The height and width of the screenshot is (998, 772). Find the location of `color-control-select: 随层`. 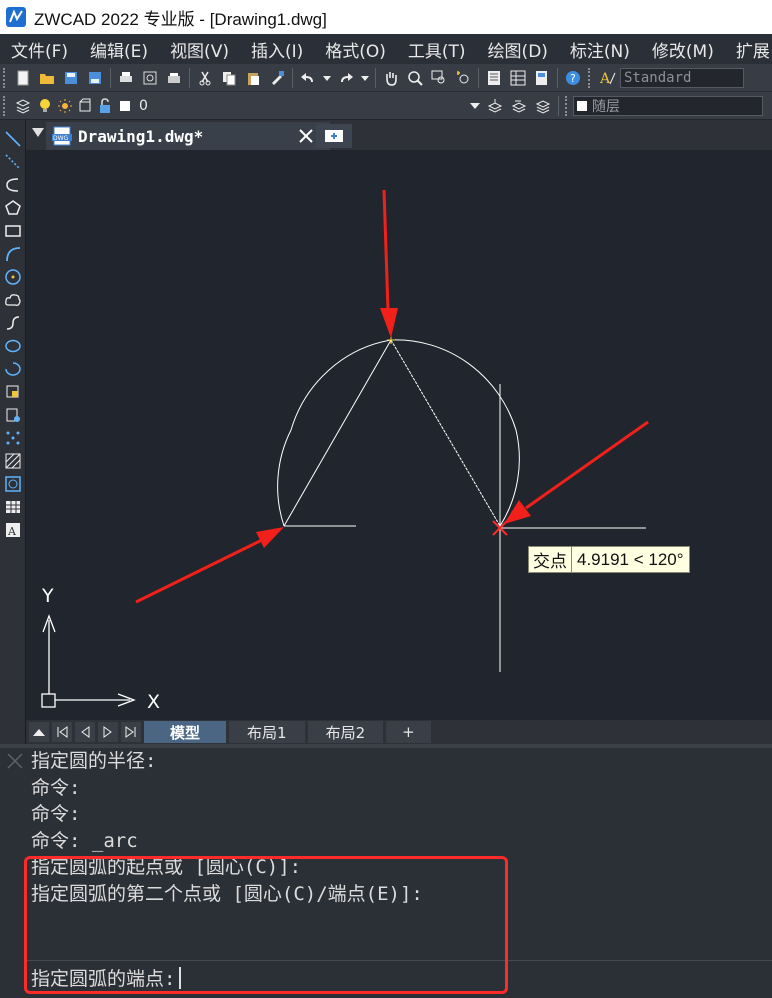

color-control-select: 随层 is located at coordinates (668, 105).